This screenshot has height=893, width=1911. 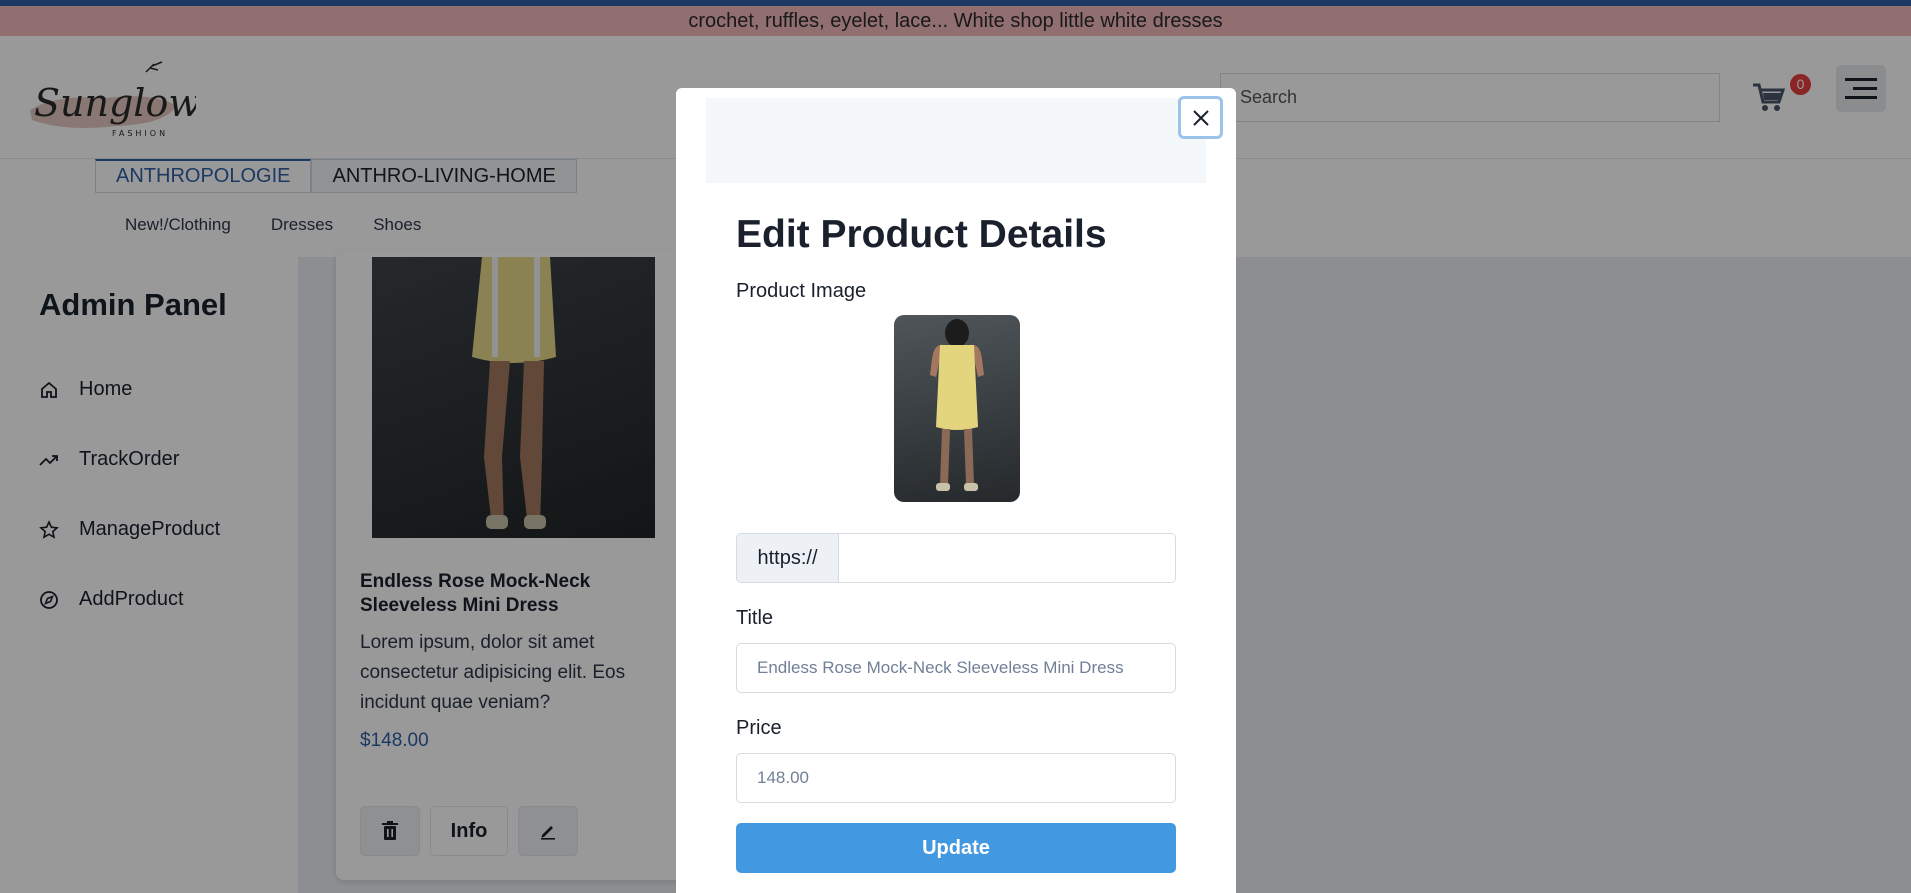 What do you see at coordinates (801, 291) in the screenshot?
I see `product-image-label: Product Image` at bounding box center [801, 291].